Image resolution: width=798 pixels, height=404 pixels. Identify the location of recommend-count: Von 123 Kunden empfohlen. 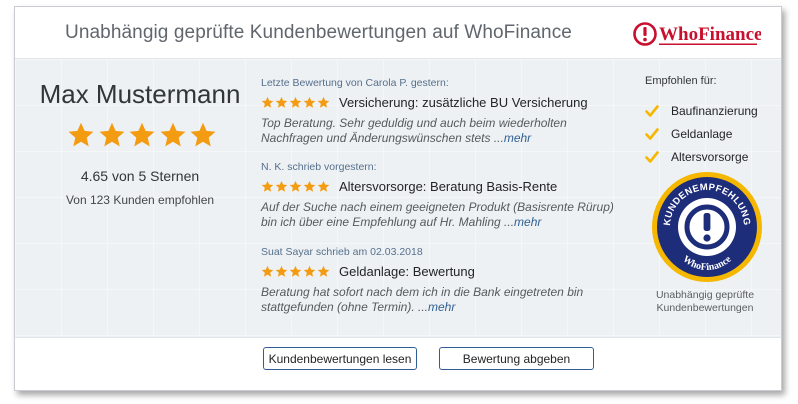
(140, 200).